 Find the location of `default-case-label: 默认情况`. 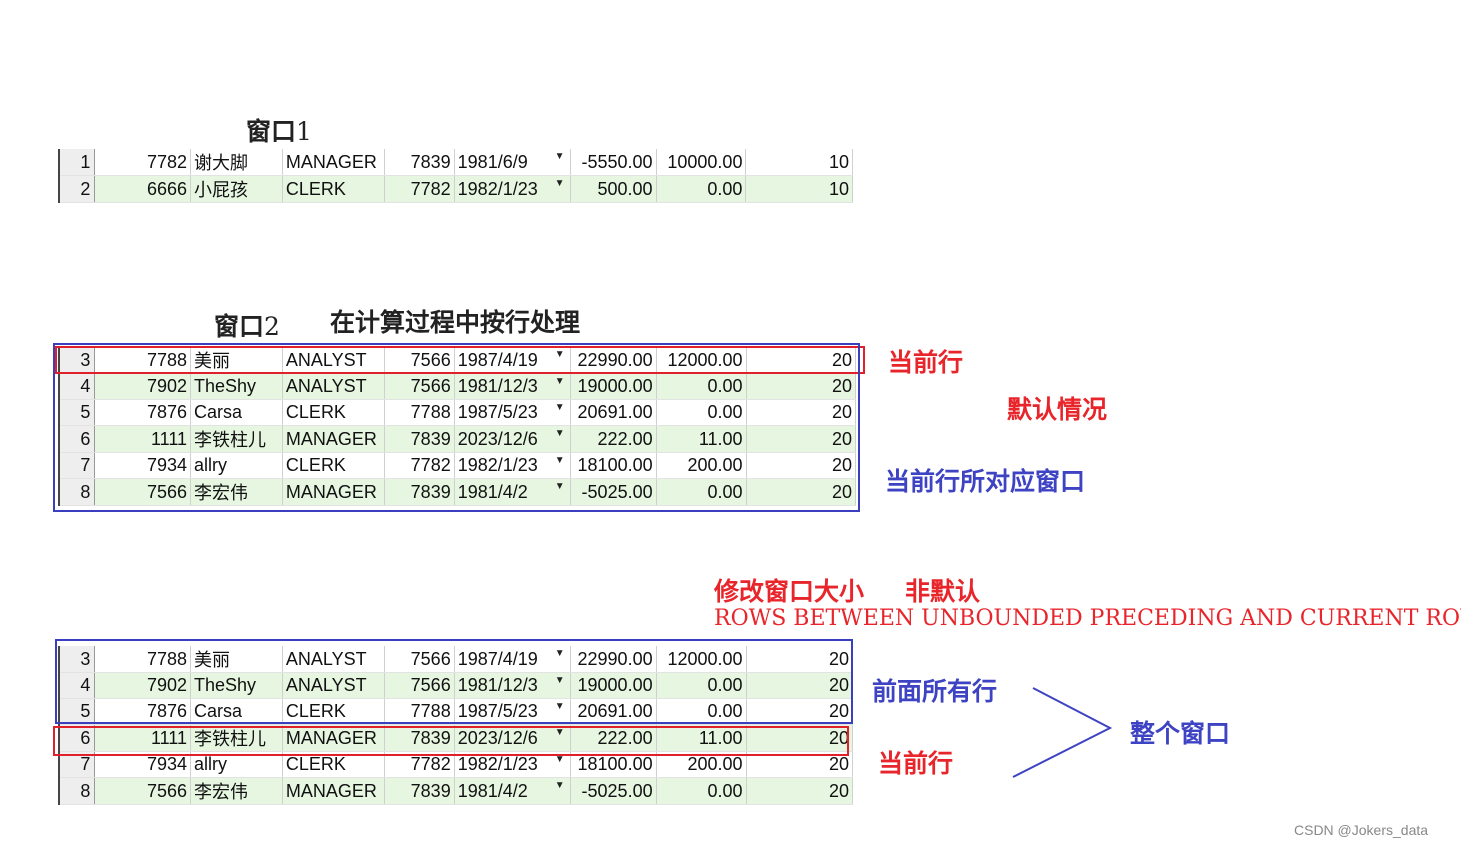

default-case-label: 默认情况 is located at coordinates (1057, 409).